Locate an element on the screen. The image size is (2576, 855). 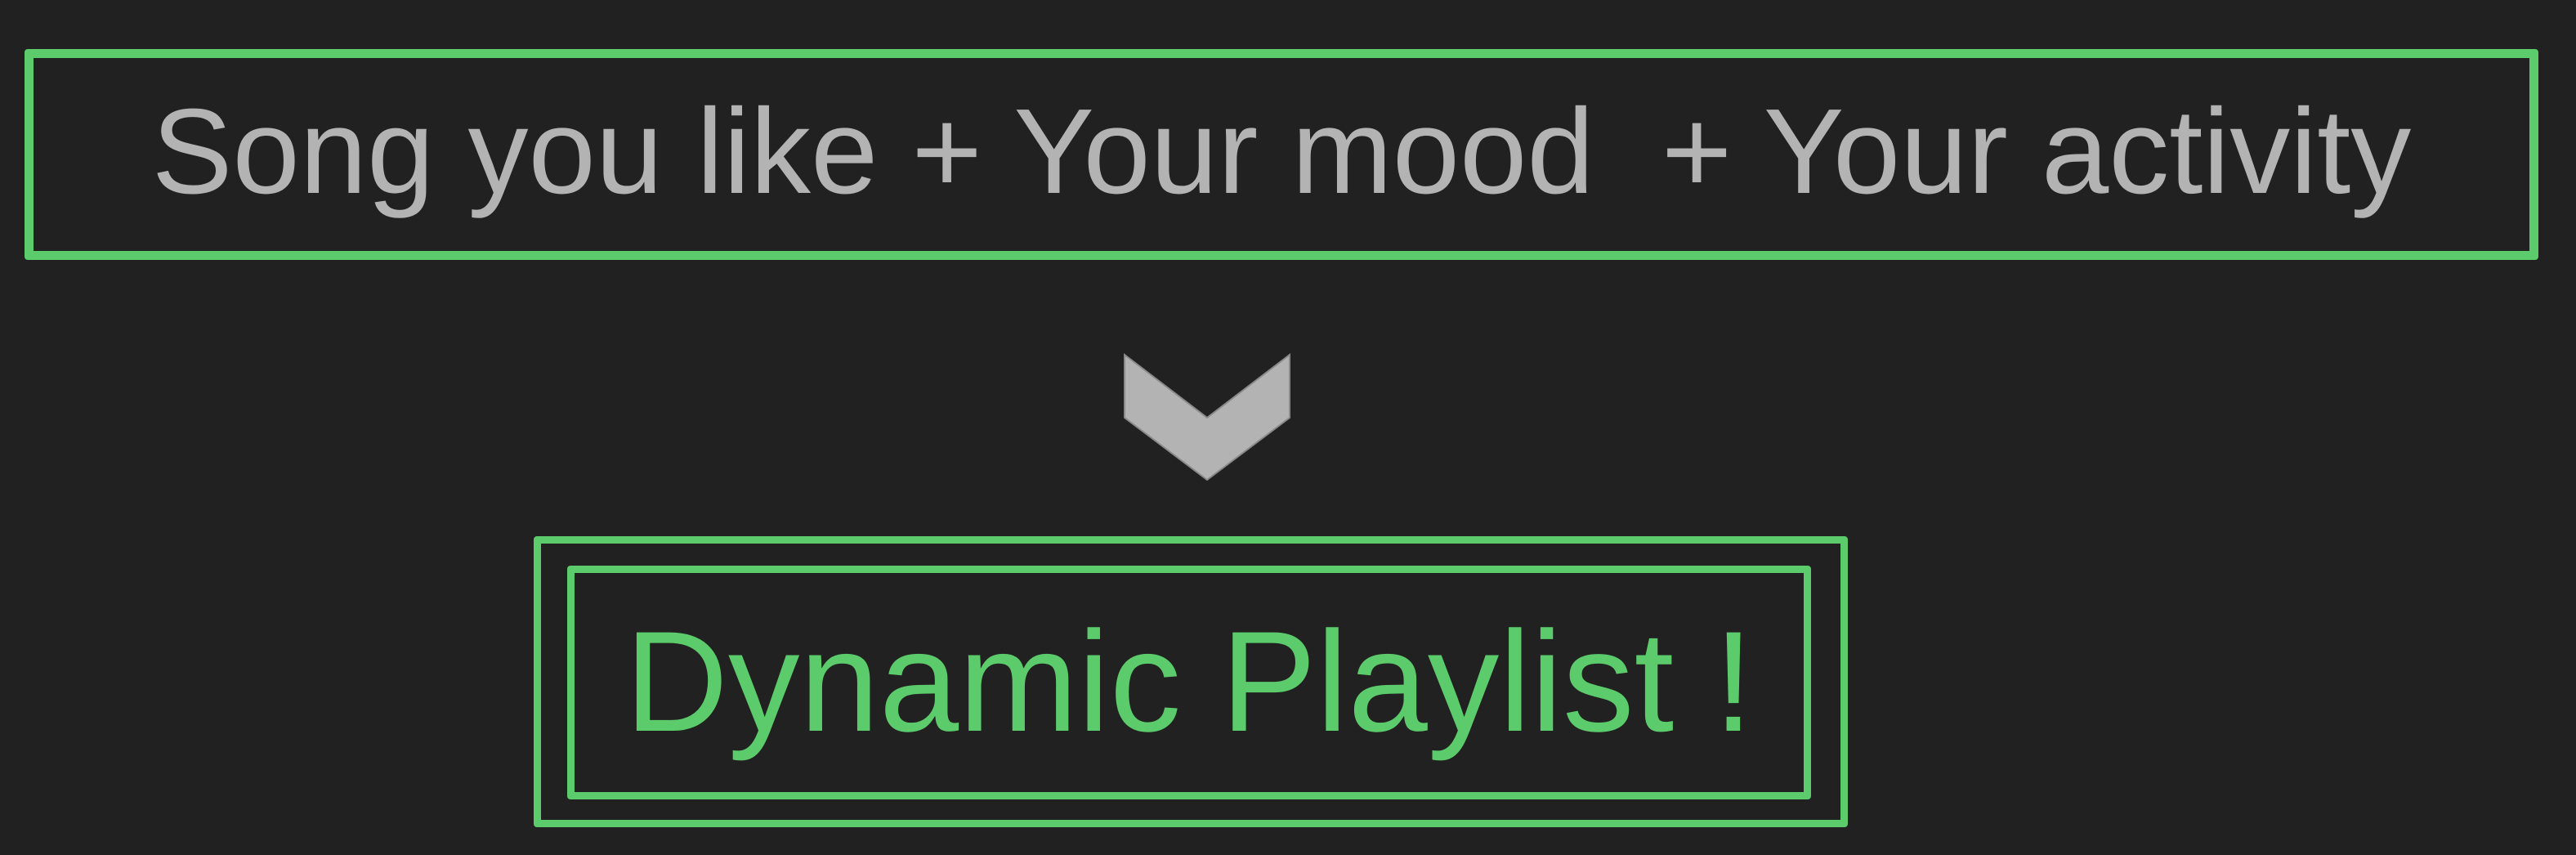
output-playlist-label: Dynamic Playlist ! is located at coordinates (1189, 682).